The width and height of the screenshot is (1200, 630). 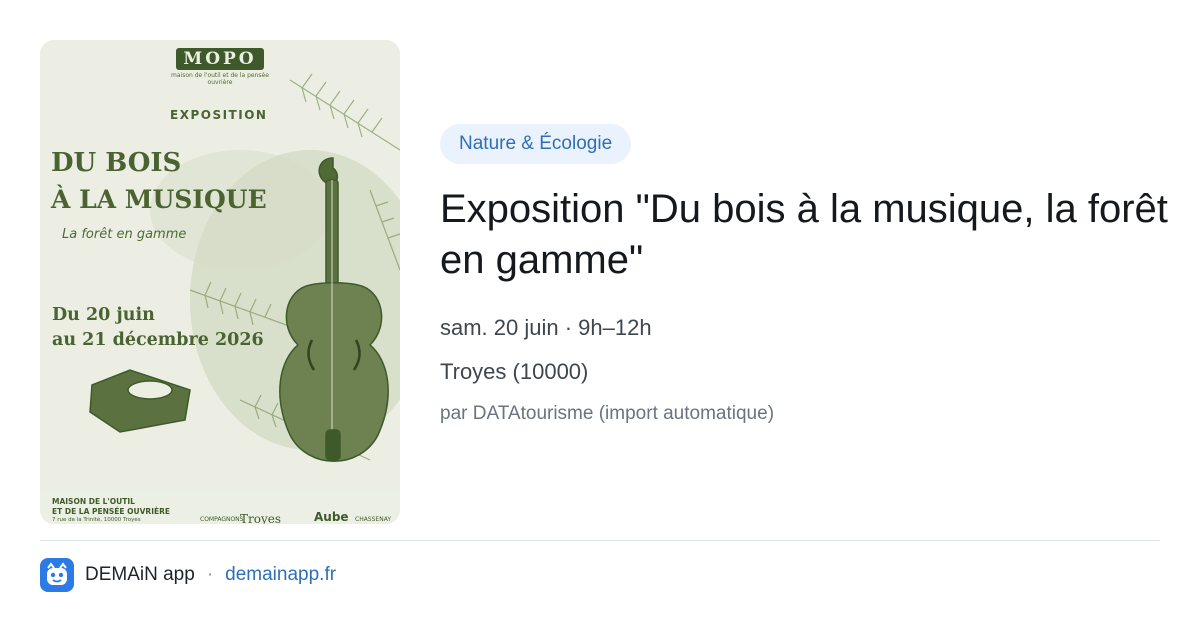 I want to click on app-name: DEMAiN app, so click(x=140, y=574).